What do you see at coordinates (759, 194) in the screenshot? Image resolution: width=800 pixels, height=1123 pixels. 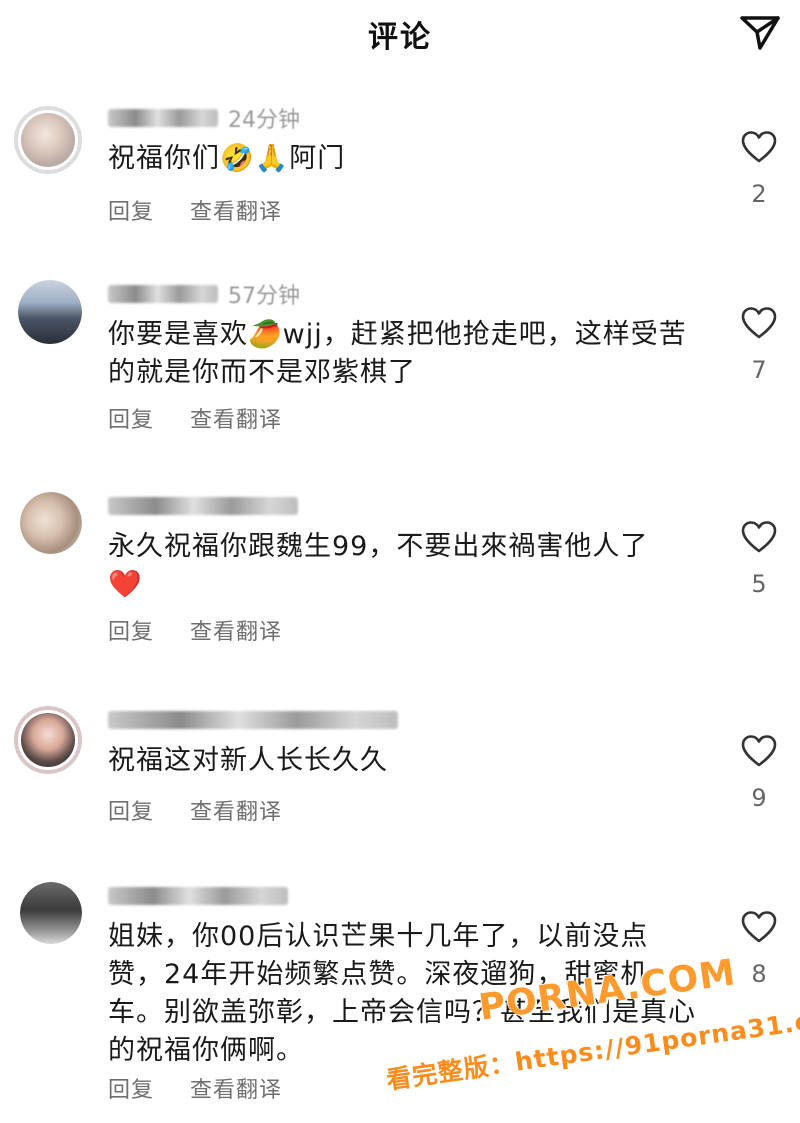 I see `like-count: 2` at bounding box center [759, 194].